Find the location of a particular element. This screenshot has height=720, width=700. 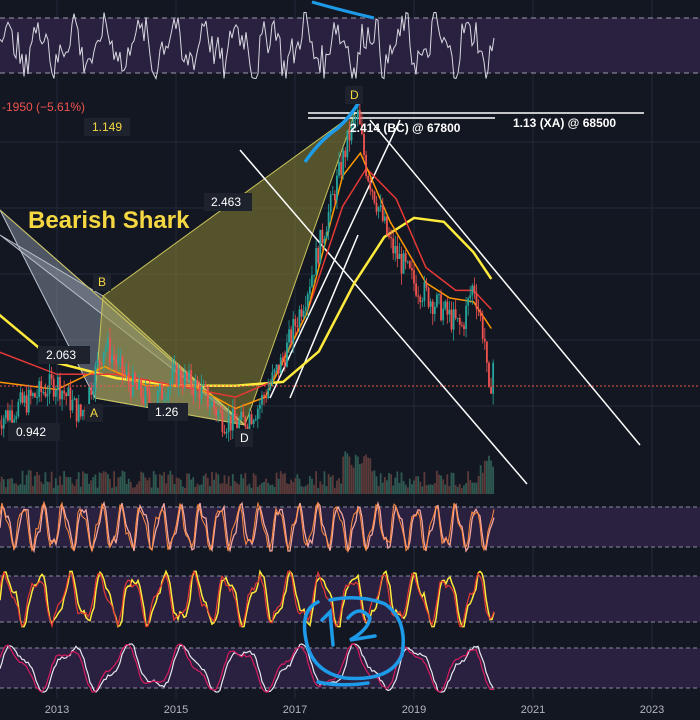

ratio-label-1149: 1.149 is located at coordinates (107, 127).